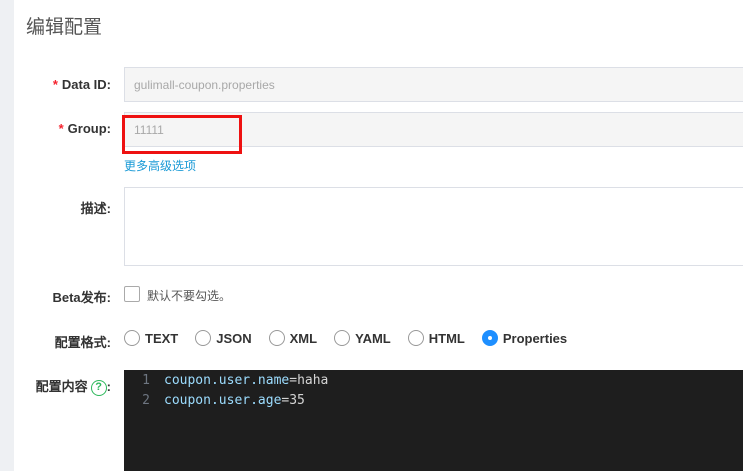 The image size is (743, 471). Describe the element at coordinates (446, 338) in the screenshot. I see `radio-label: HTML` at that location.